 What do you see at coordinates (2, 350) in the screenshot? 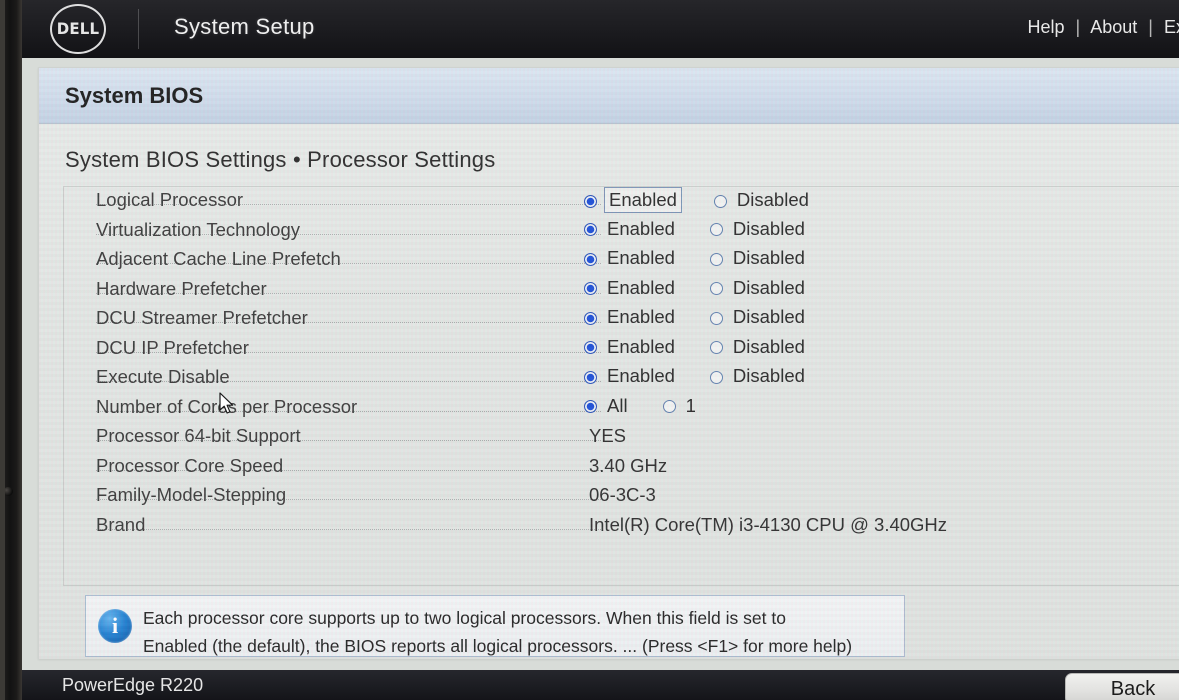
I see `monitor-bezel-edge` at bounding box center [2, 350].